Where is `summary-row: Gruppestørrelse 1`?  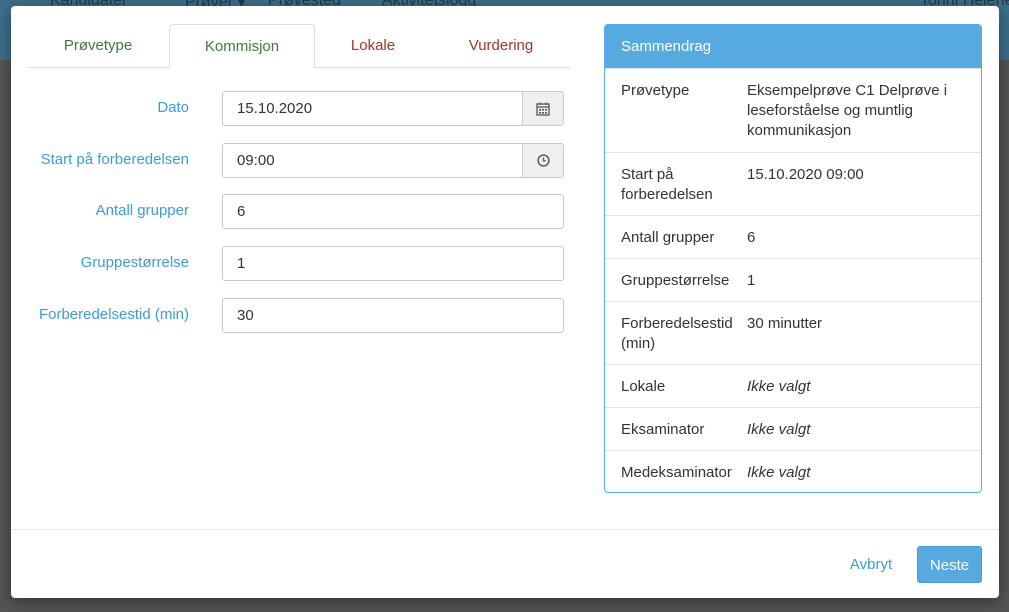 summary-row: Gruppestørrelse 1 is located at coordinates (793, 279).